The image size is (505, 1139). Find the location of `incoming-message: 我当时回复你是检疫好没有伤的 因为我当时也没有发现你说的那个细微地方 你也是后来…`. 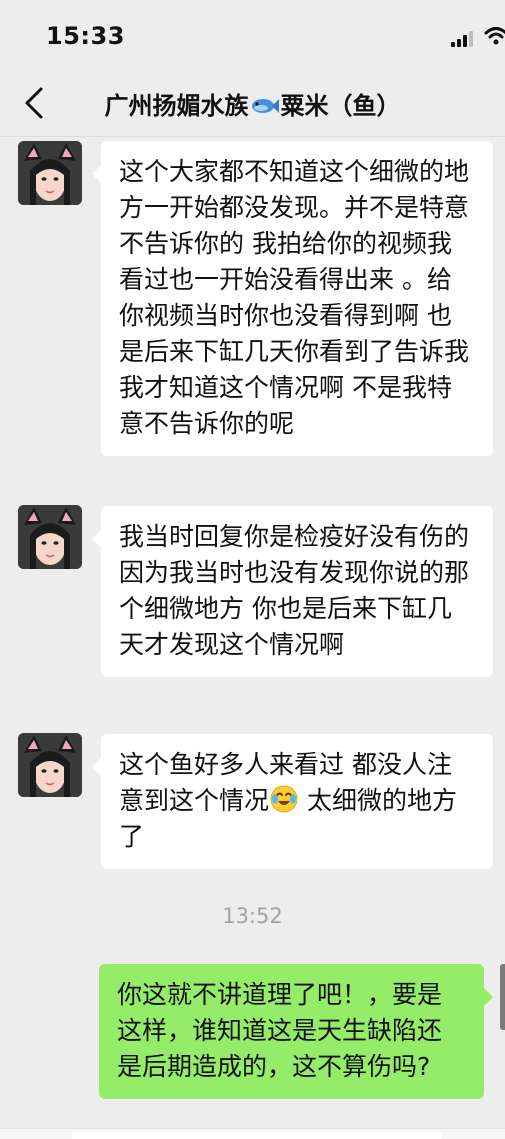

incoming-message: 我当时回复你是检疫好没有伤的 因为我当时也没有发现你说的那个细微地方 你也是后来… is located at coordinates (292, 591).